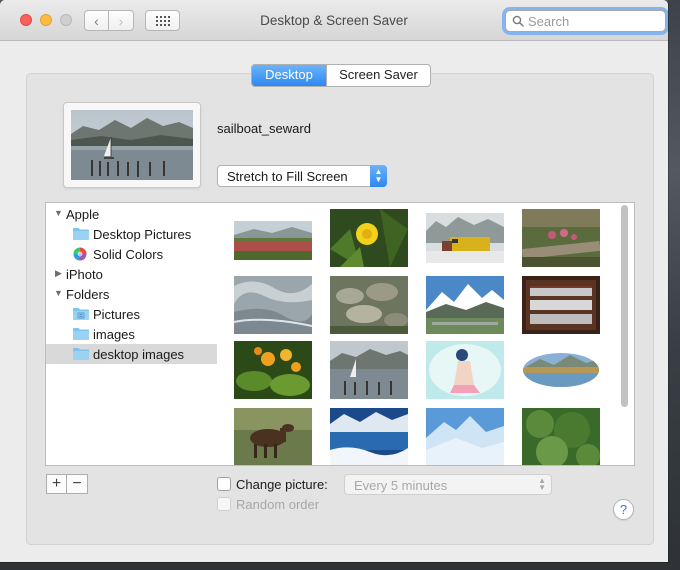 This screenshot has width=680, height=570. What do you see at coordinates (465, 305) in the screenshot?
I see `thumbnail-snowy-mountains` at bounding box center [465, 305].